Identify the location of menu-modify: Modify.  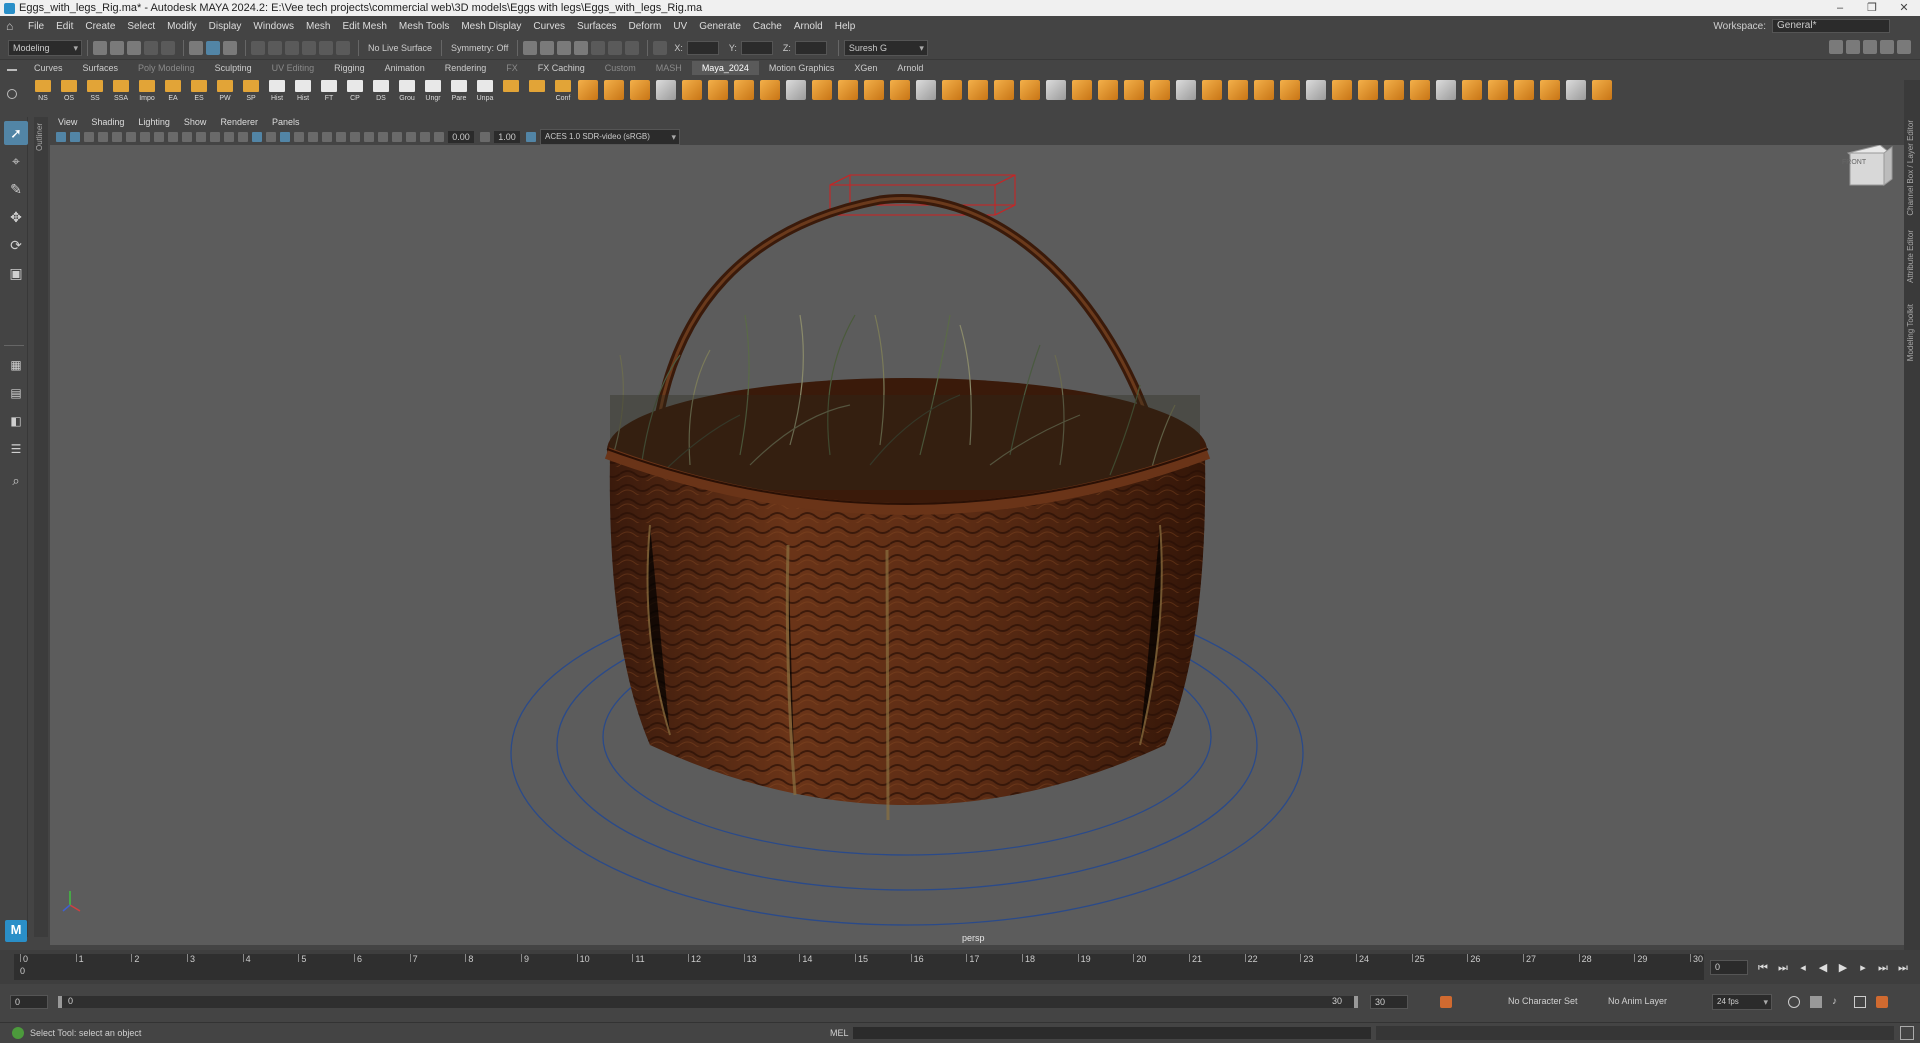
(181, 26).